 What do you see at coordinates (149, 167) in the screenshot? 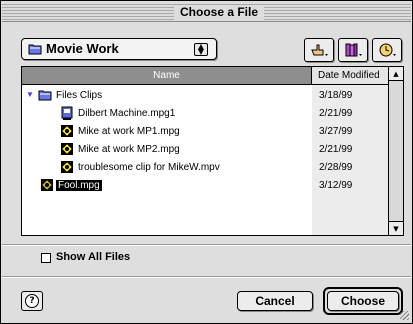
I see `file-name: troublesome clip for MikeW.mpv` at bounding box center [149, 167].